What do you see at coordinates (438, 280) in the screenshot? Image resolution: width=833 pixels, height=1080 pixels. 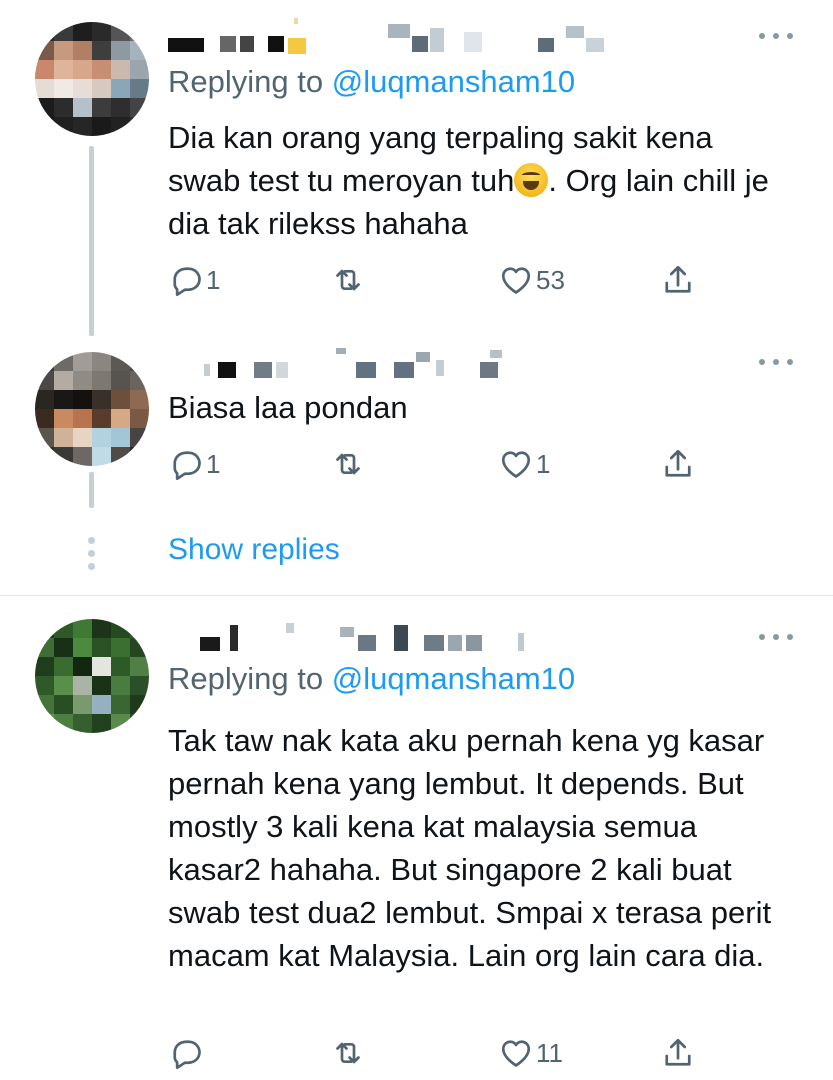 I see `tweet-actions: 1 53` at bounding box center [438, 280].